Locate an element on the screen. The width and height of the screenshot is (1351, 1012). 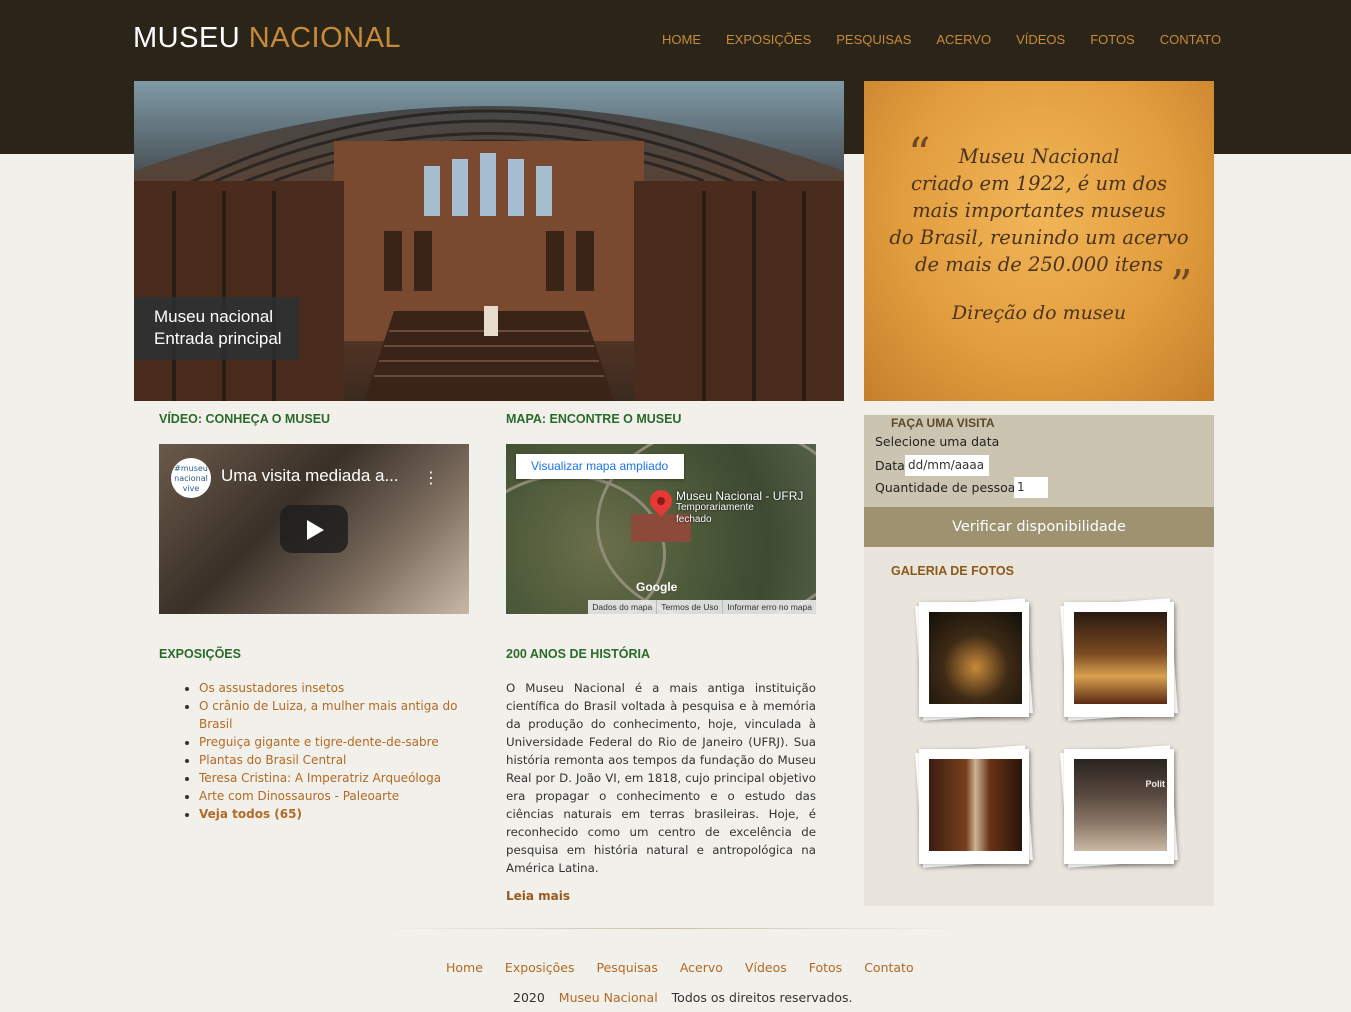
logo-word-2: NACIONAL is located at coordinates (325, 38).